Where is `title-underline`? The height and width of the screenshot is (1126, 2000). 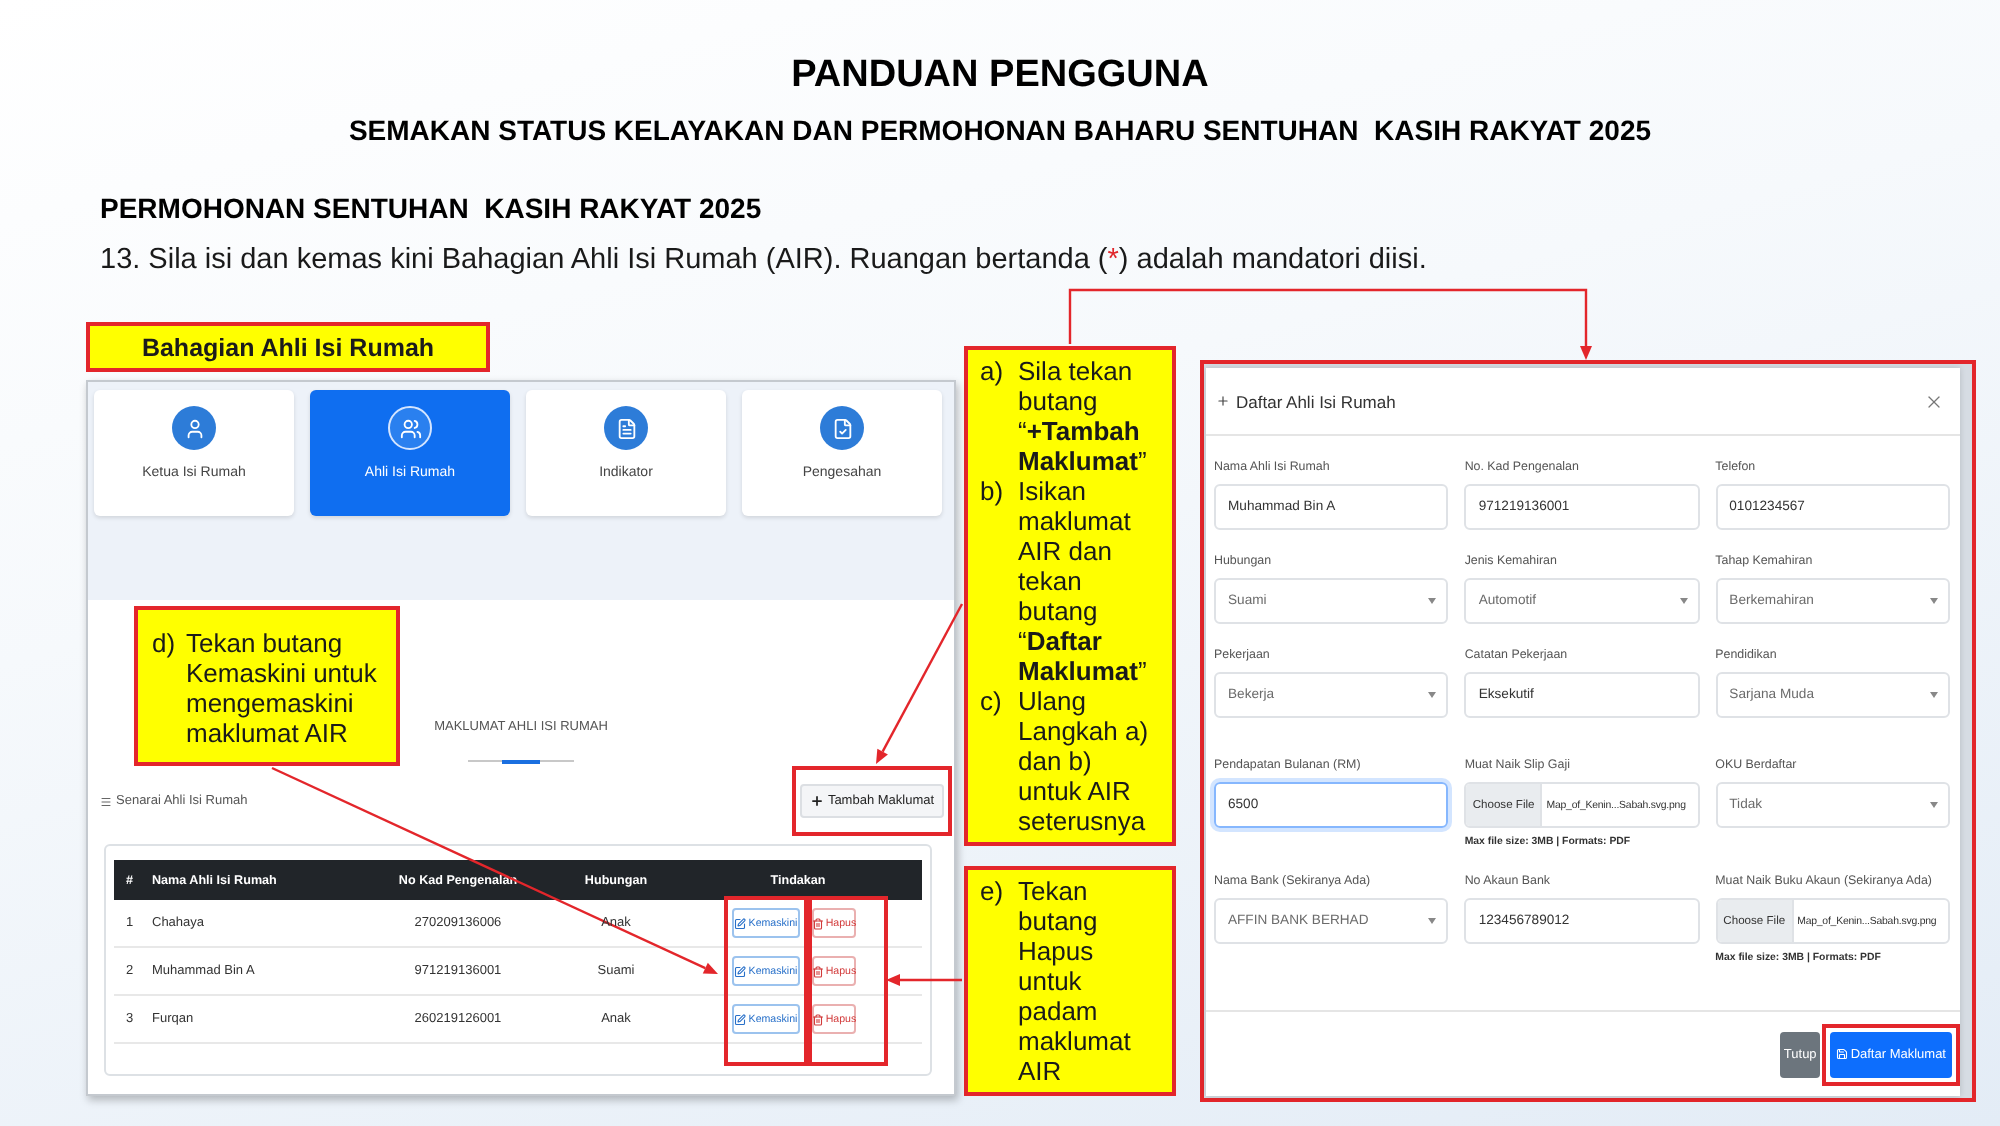 title-underline is located at coordinates (521, 761).